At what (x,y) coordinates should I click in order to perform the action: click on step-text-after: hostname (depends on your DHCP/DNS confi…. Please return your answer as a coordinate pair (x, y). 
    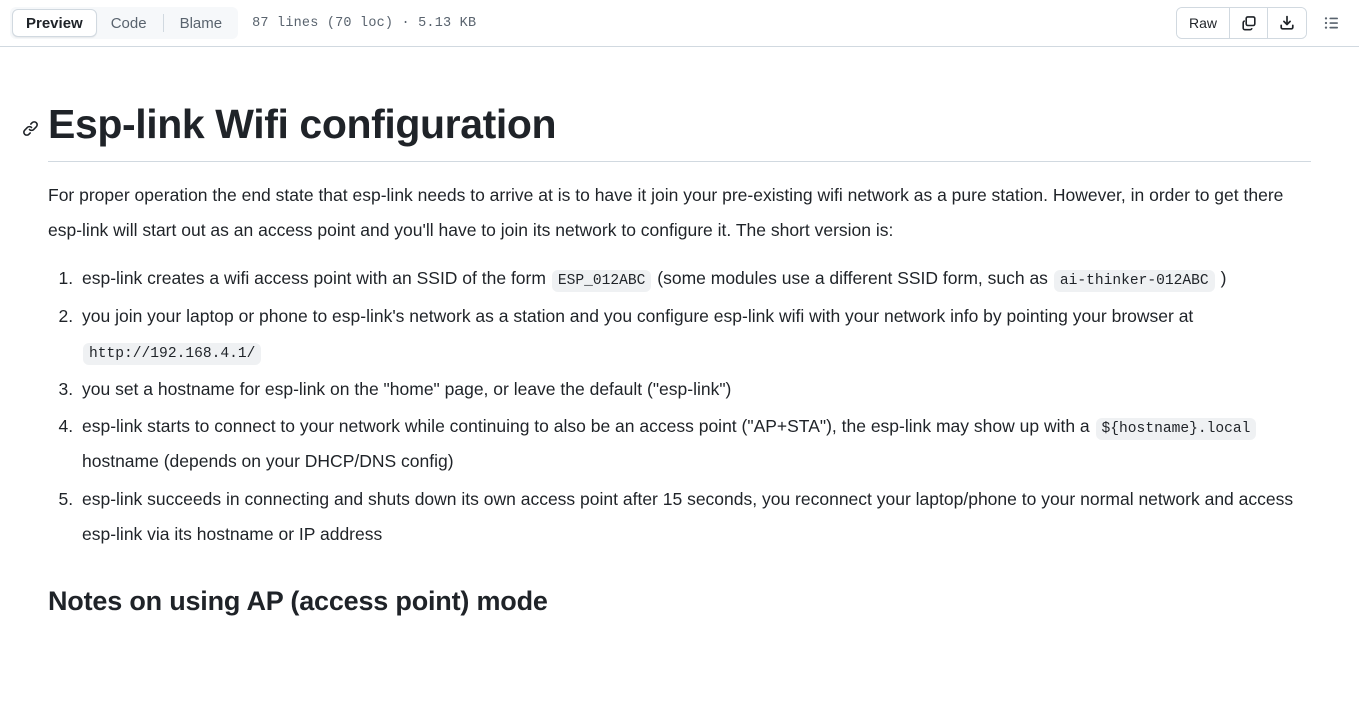
    Looking at the image, I should click on (268, 461).